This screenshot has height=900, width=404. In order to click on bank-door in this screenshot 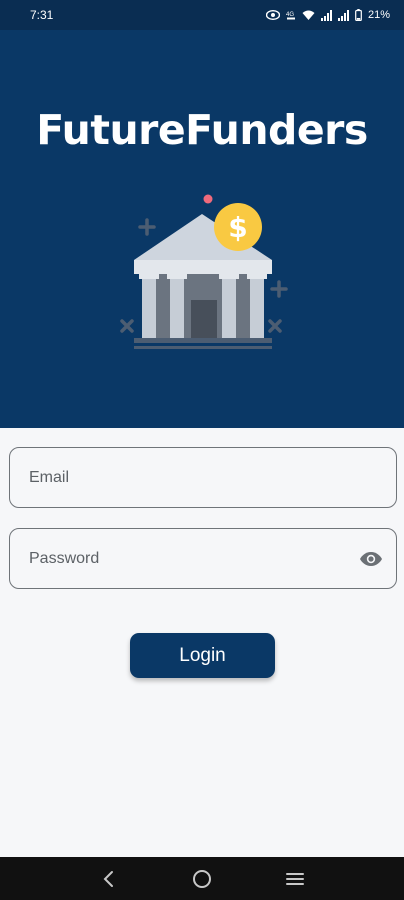, I will do `click(204, 319)`.